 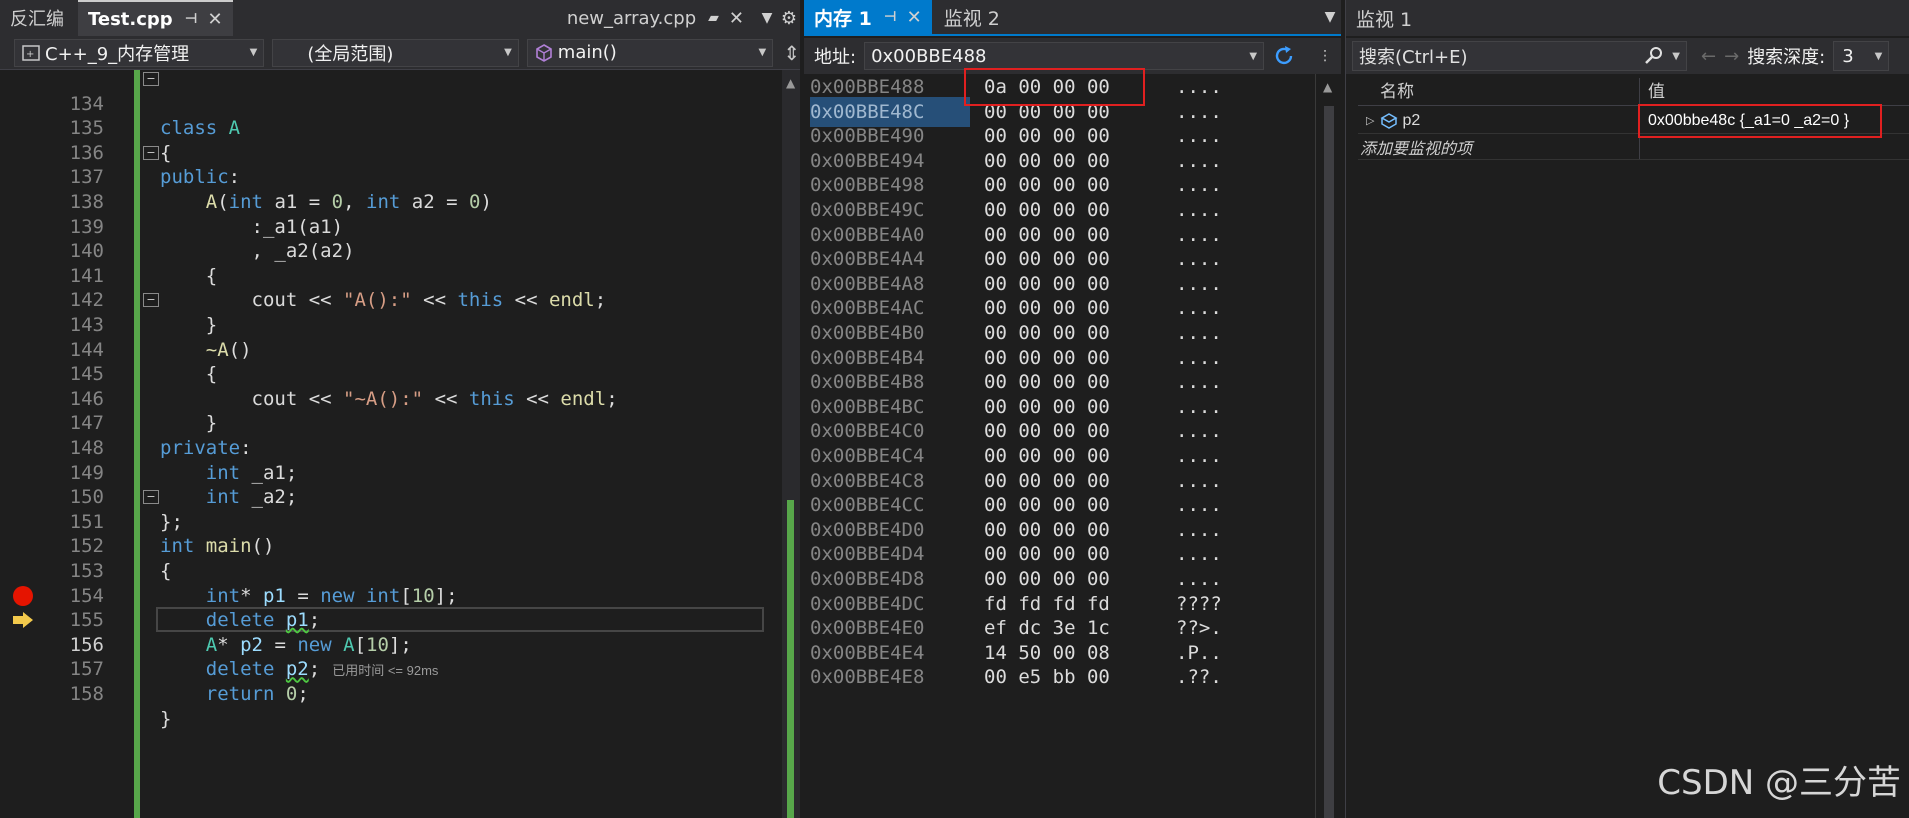 What do you see at coordinates (1654, 56) in the screenshot?
I see `search-icon` at bounding box center [1654, 56].